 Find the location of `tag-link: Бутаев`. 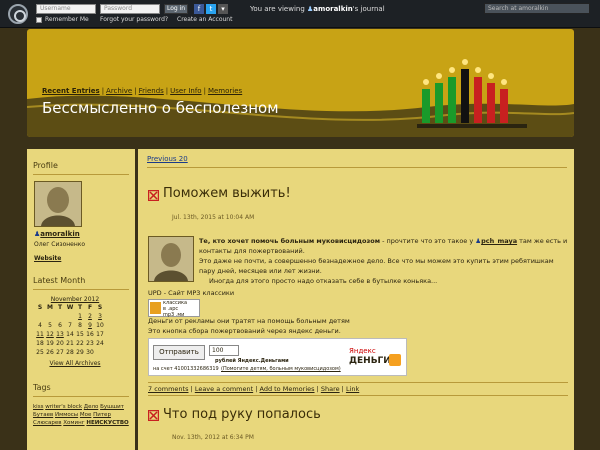

tag-link: Бутаев is located at coordinates (43, 415).